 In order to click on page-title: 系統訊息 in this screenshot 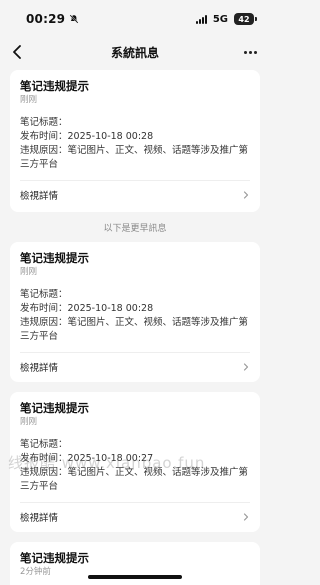, I will do `click(134, 52)`.